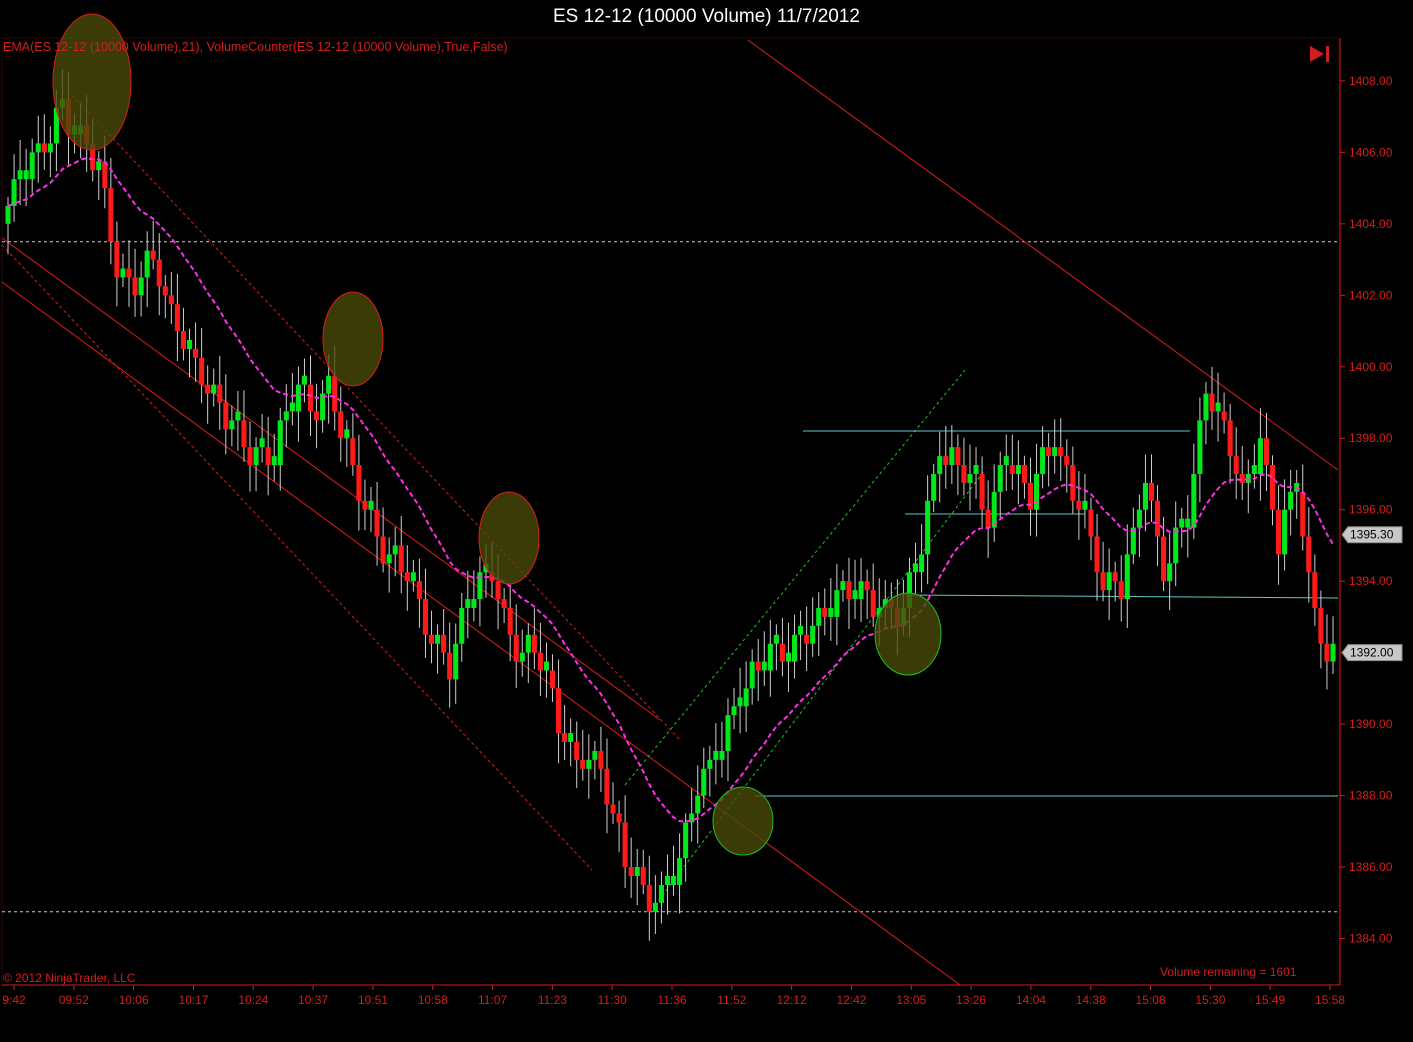 The width and height of the screenshot is (1413, 1042). I want to click on y-tick-label: 1402.00, so click(1371, 295).